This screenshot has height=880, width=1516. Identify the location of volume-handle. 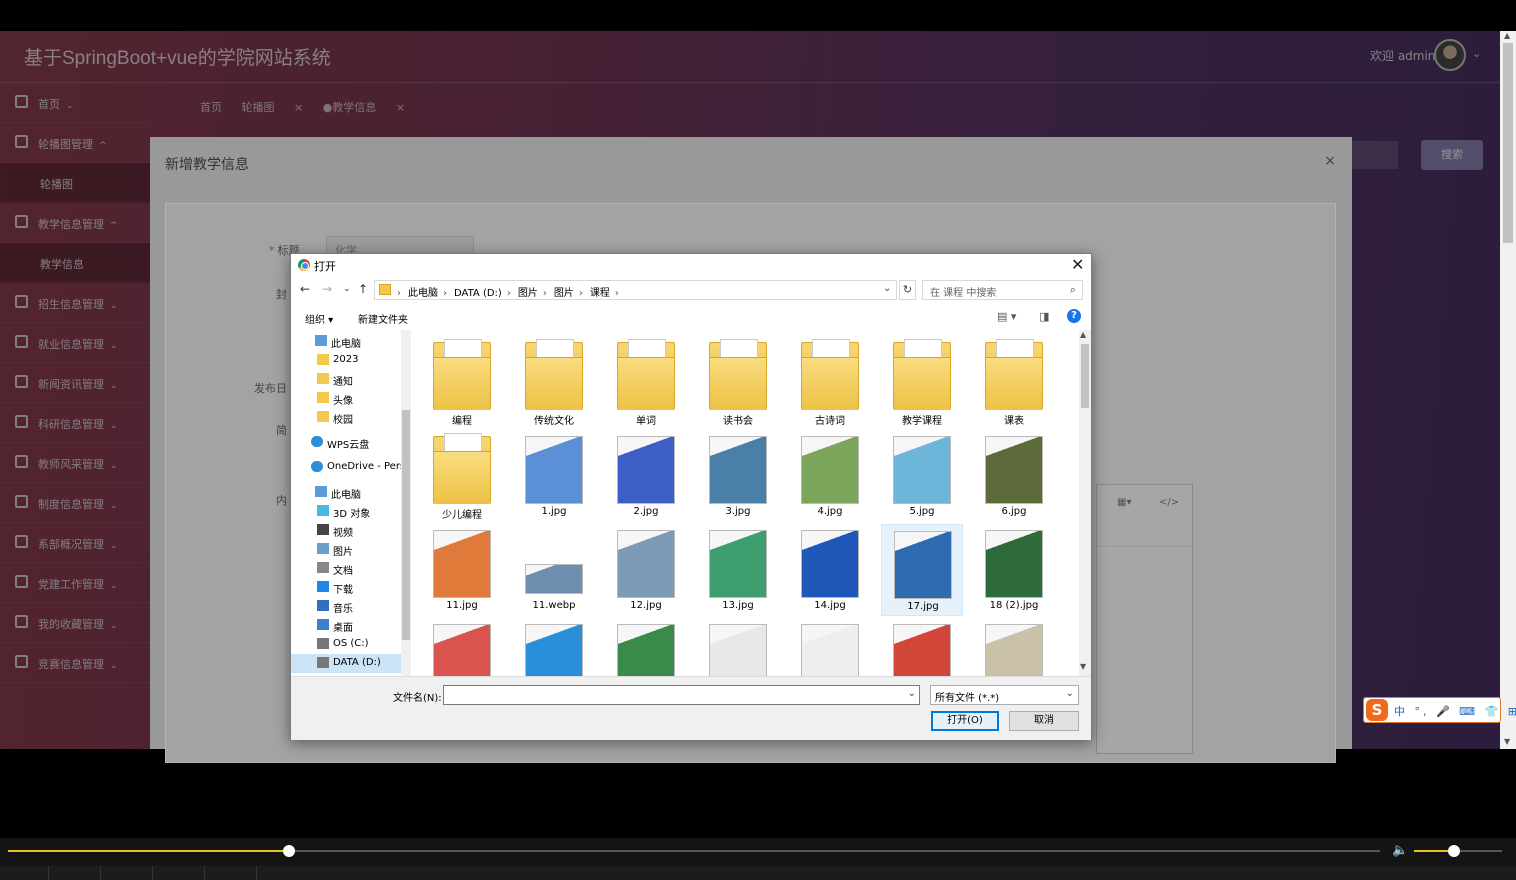
(1453, 851).